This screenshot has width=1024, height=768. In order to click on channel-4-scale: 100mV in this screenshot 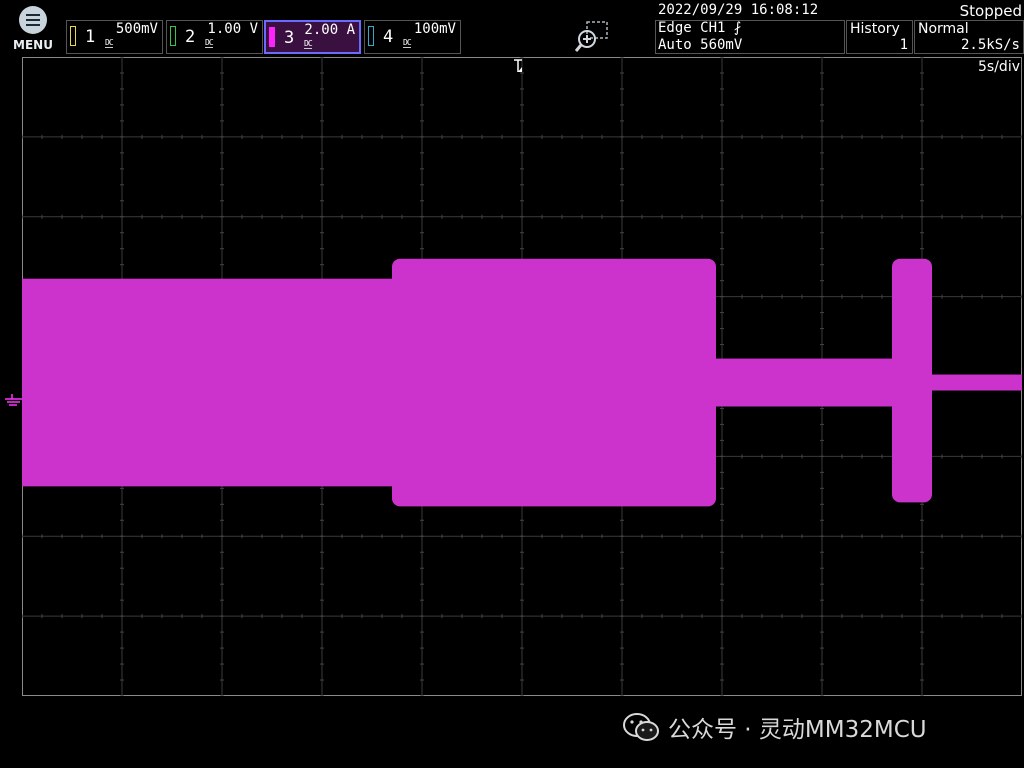, I will do `click(434, 29)`.